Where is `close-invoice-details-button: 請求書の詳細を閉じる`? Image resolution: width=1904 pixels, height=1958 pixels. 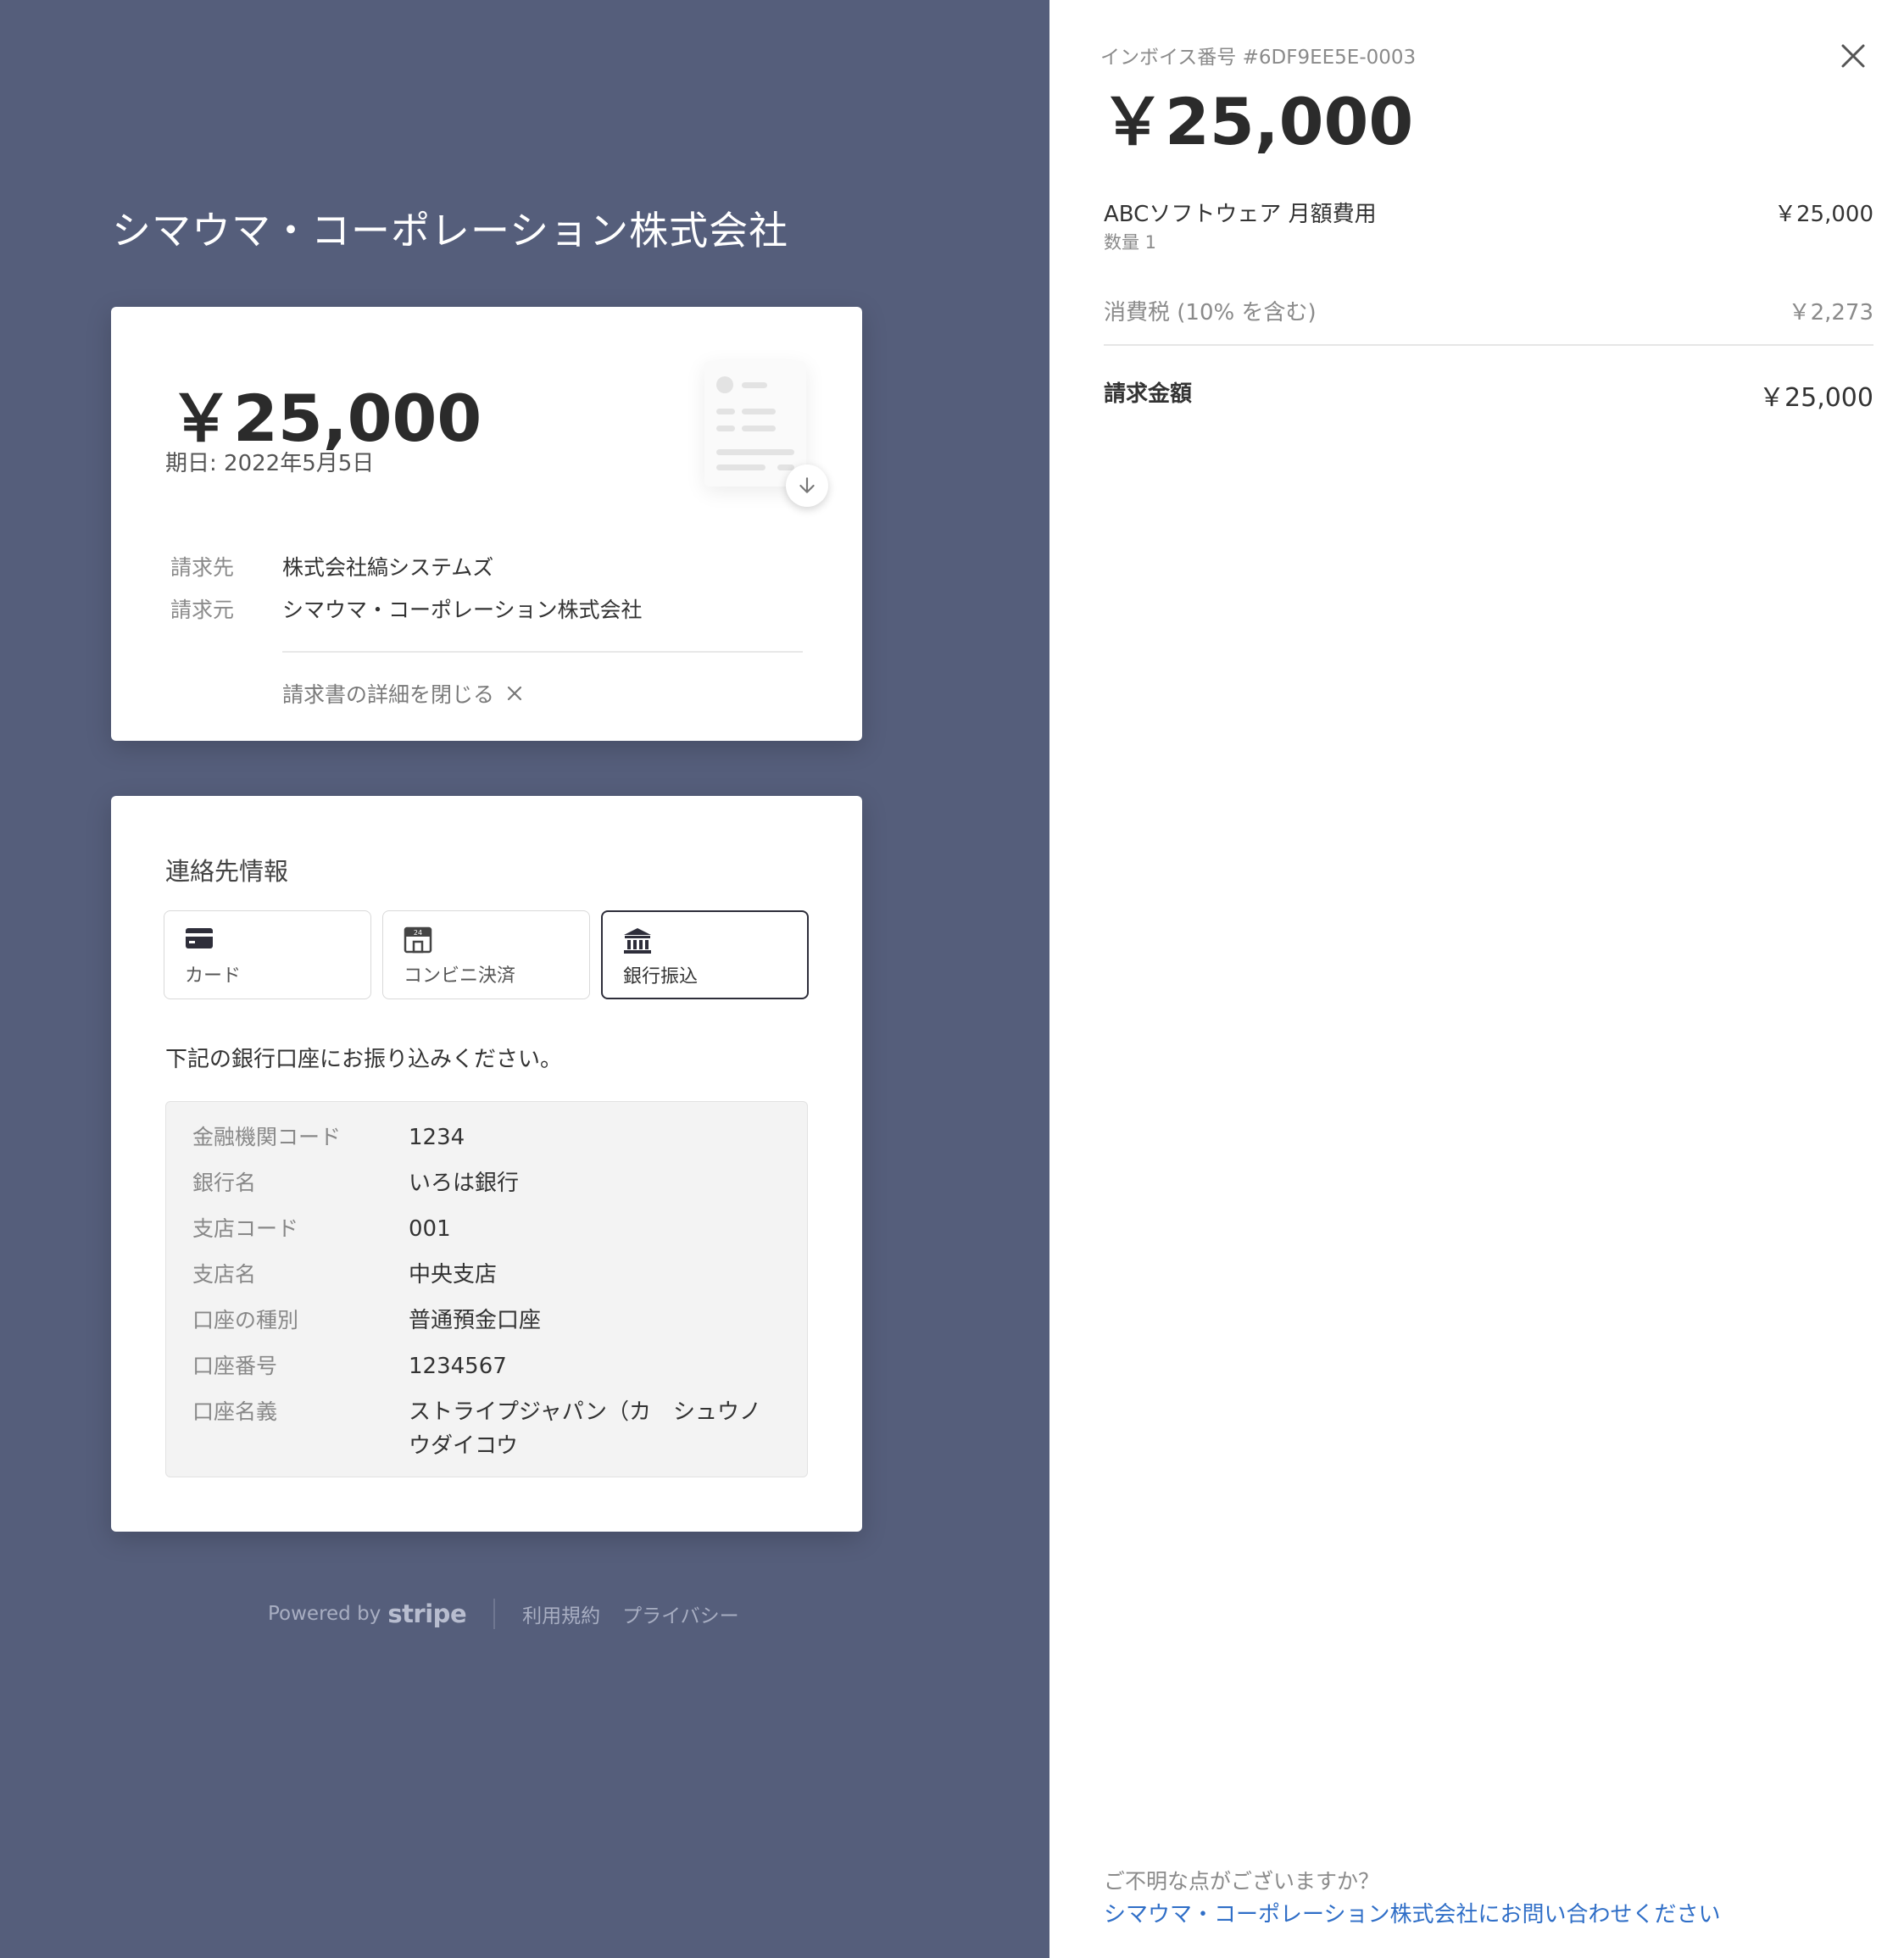 close-invoice-details-button: 請求書の詳細を閉じる is located at coordinates (403, 693).